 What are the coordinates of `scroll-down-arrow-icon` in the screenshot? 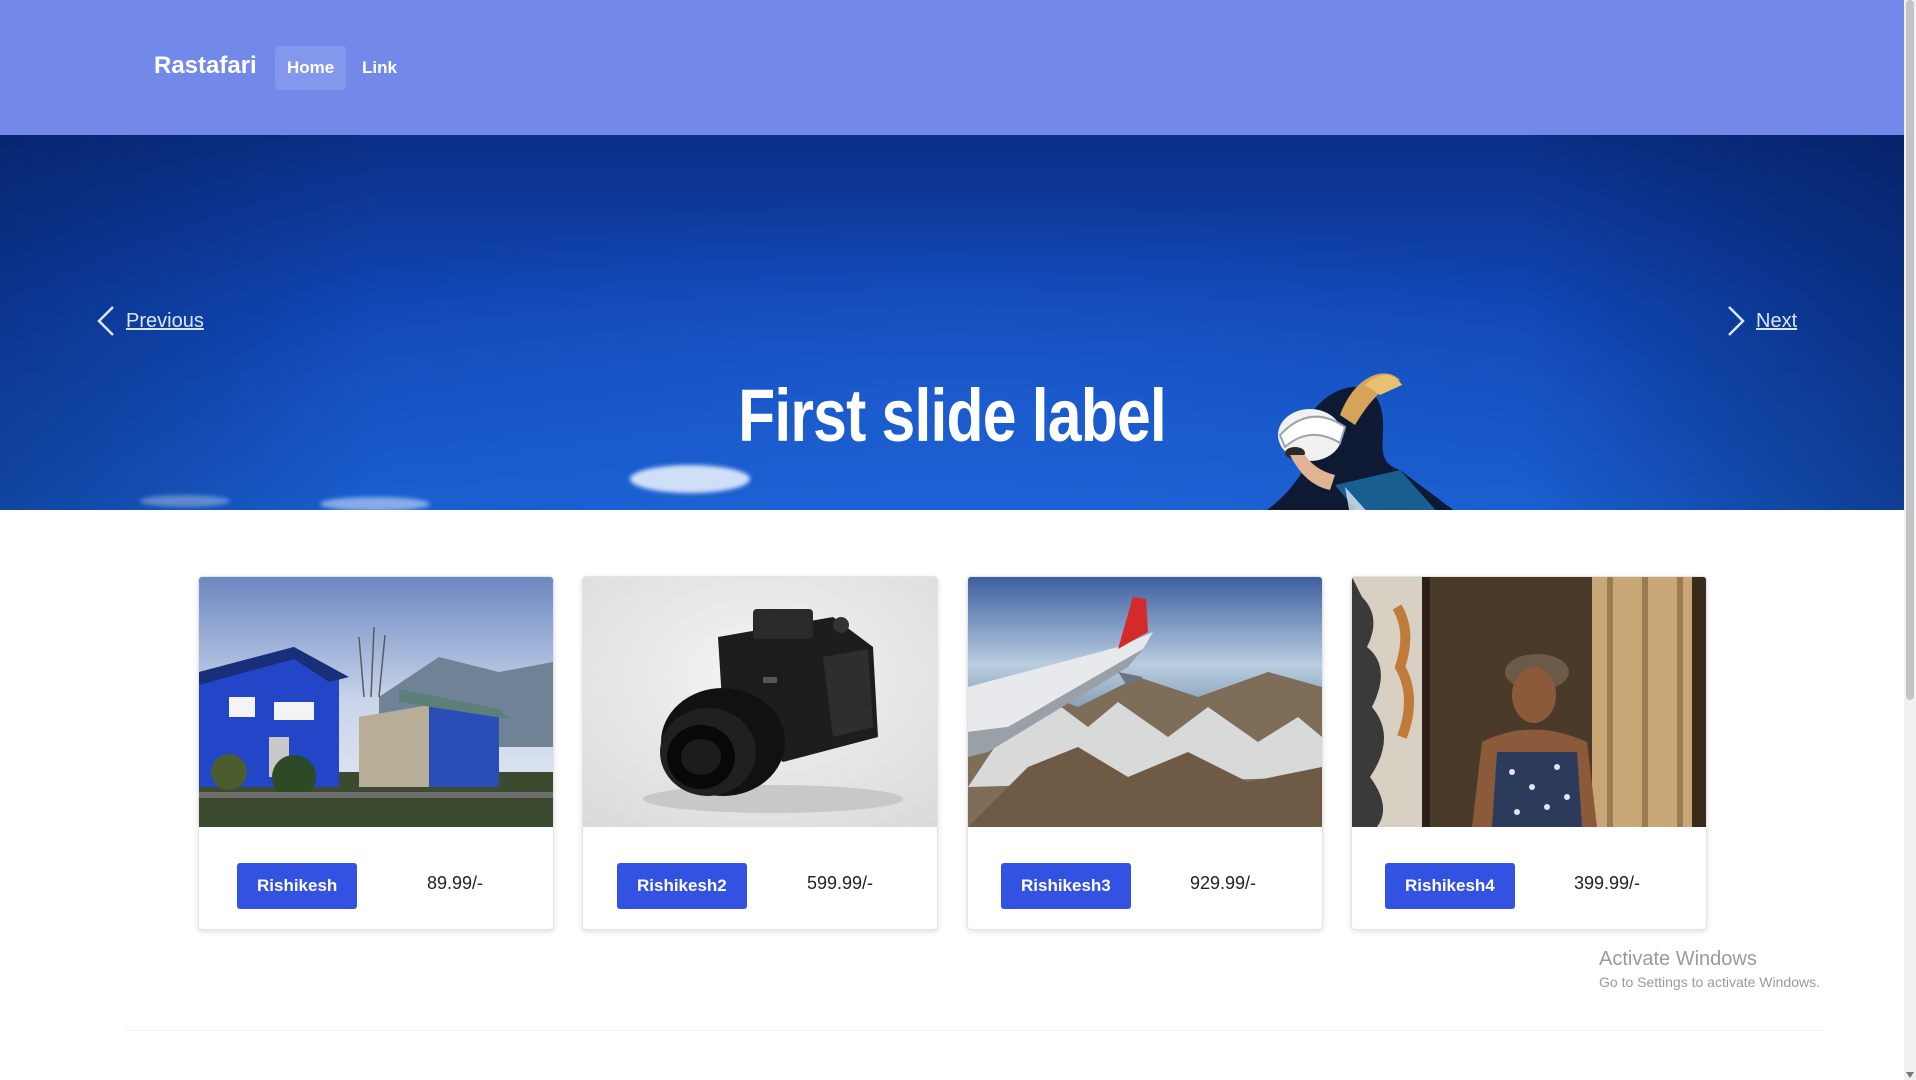 It's located at (1910, 1075).